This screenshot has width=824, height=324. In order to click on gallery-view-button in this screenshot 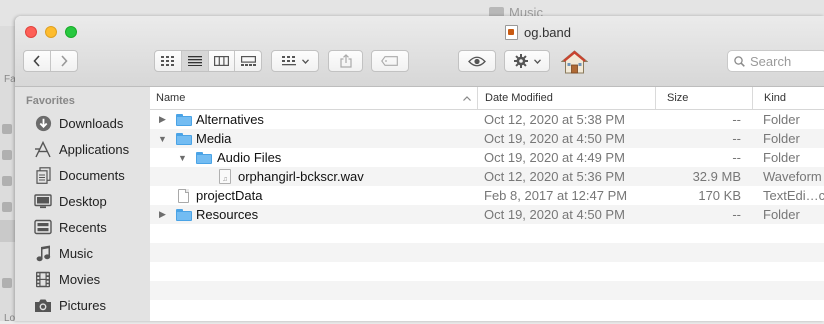, I will do `click(247, 61)`.